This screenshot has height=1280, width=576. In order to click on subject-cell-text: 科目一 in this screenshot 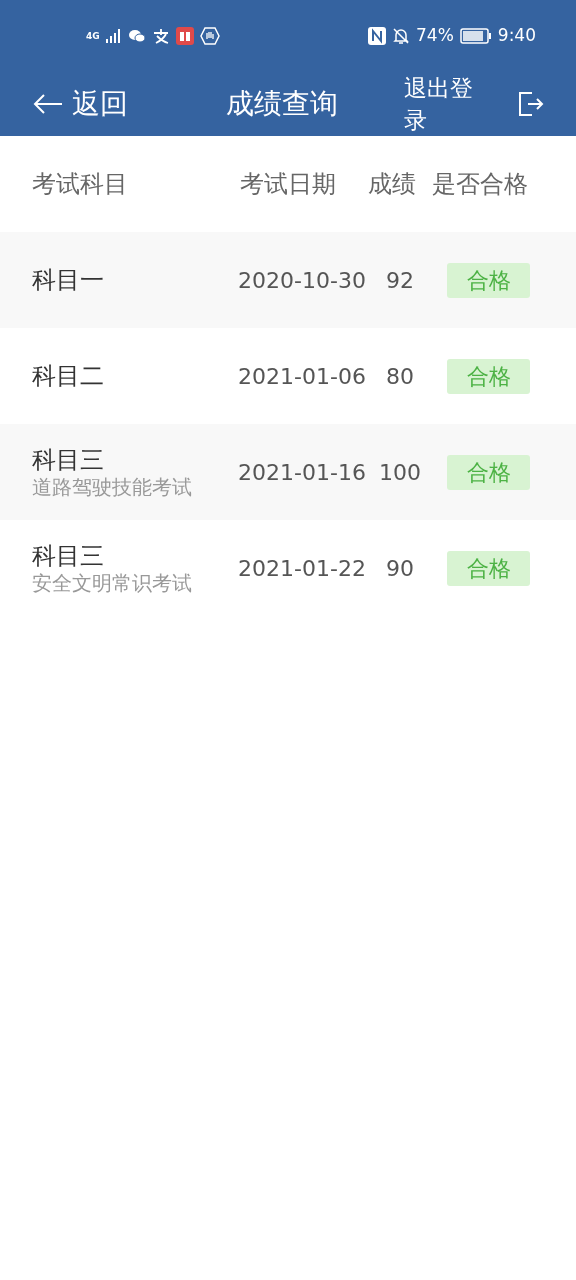, I will do `click(68, 280)`.